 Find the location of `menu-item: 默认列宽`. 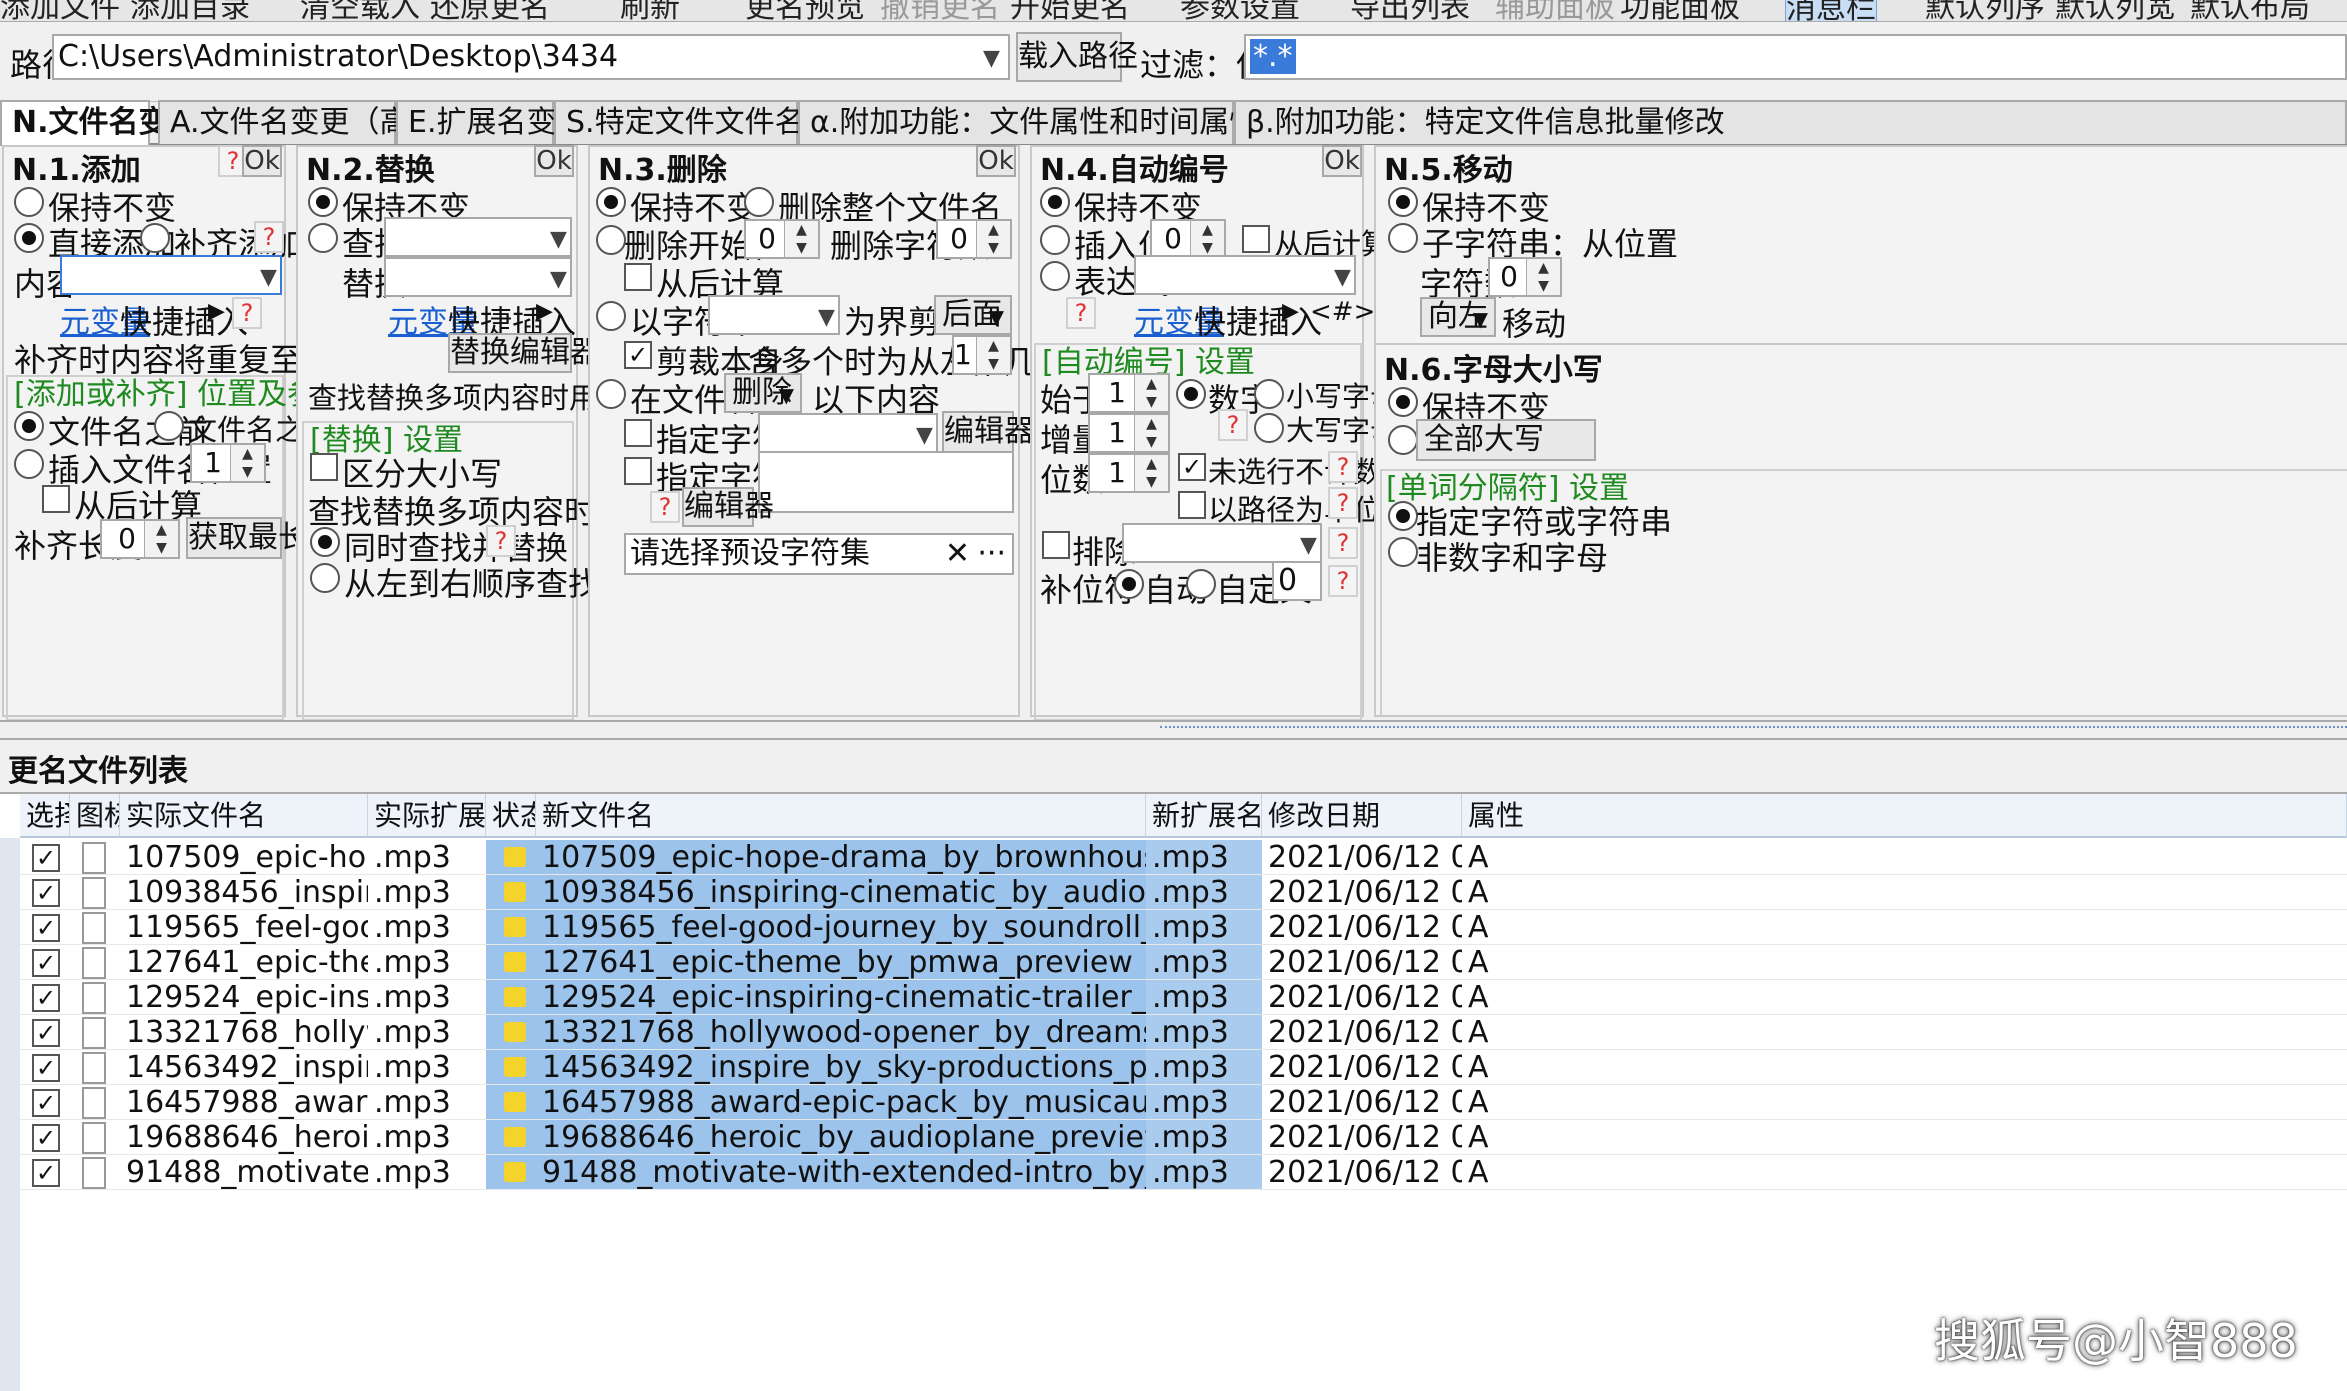

menu-item: 默认列宽 is located at coordinates (2115, 10).